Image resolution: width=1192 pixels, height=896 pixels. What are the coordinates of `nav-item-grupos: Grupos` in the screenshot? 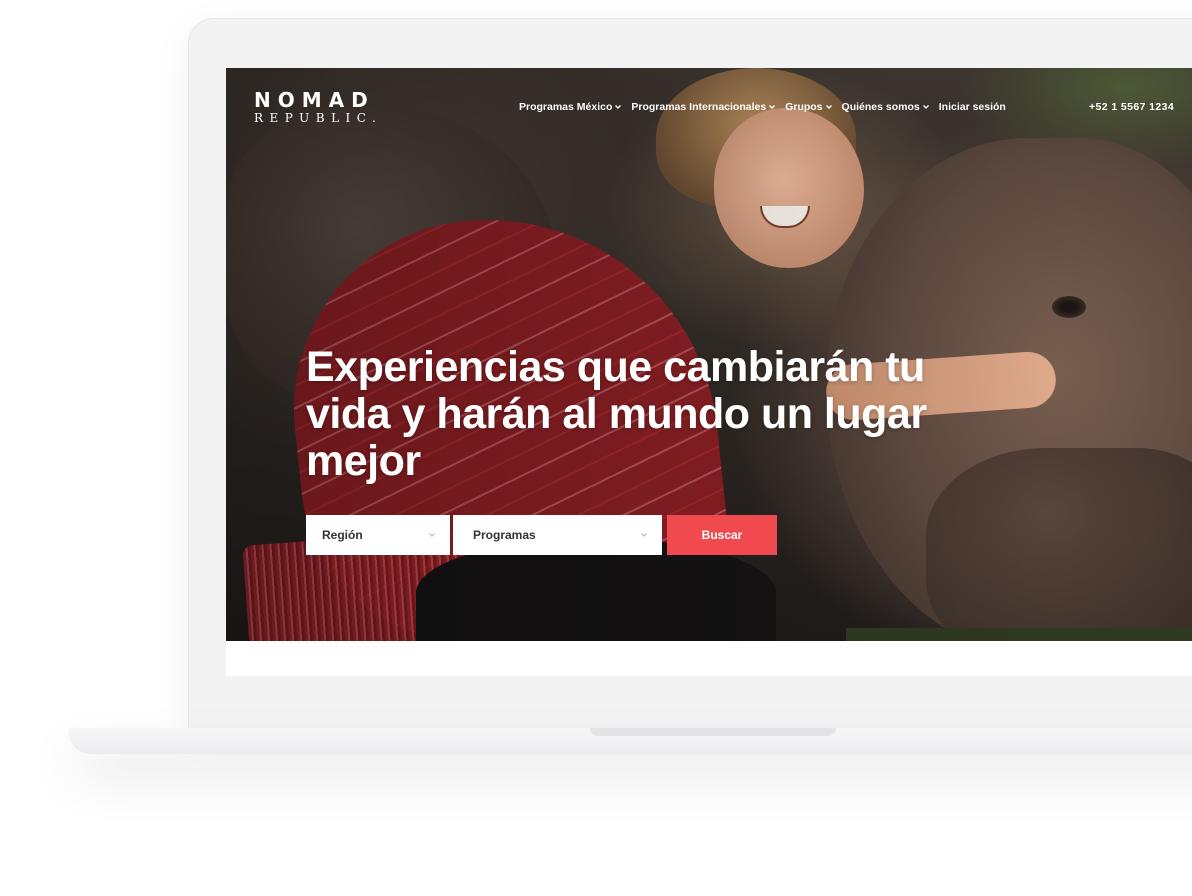 It's located at (808, 107).